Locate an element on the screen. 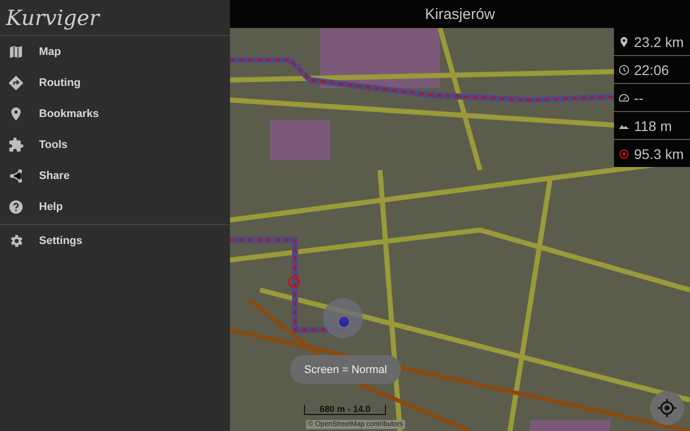 The height and width of the screenshot is (431, 690). map-icon is located at coordinates (16, 52).